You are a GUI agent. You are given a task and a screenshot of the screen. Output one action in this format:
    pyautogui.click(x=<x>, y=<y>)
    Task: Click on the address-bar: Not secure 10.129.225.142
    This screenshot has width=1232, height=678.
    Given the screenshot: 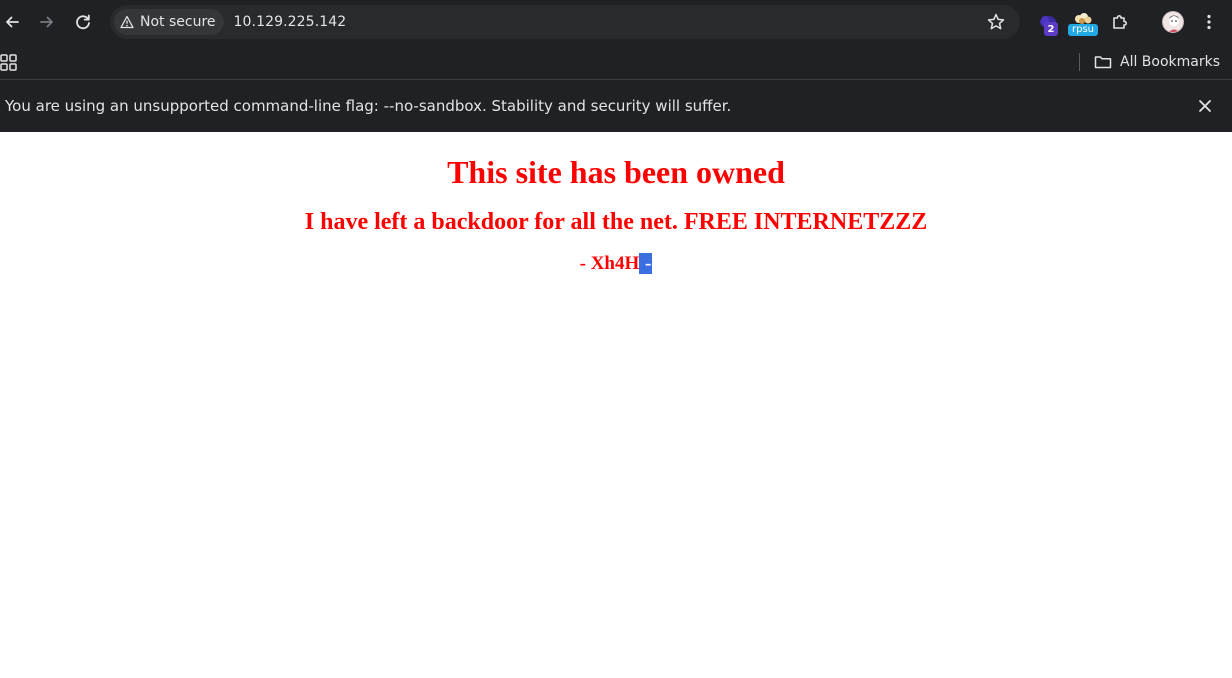 What is the action you would take?
    pyautogui.click(x=565, y=22)
    